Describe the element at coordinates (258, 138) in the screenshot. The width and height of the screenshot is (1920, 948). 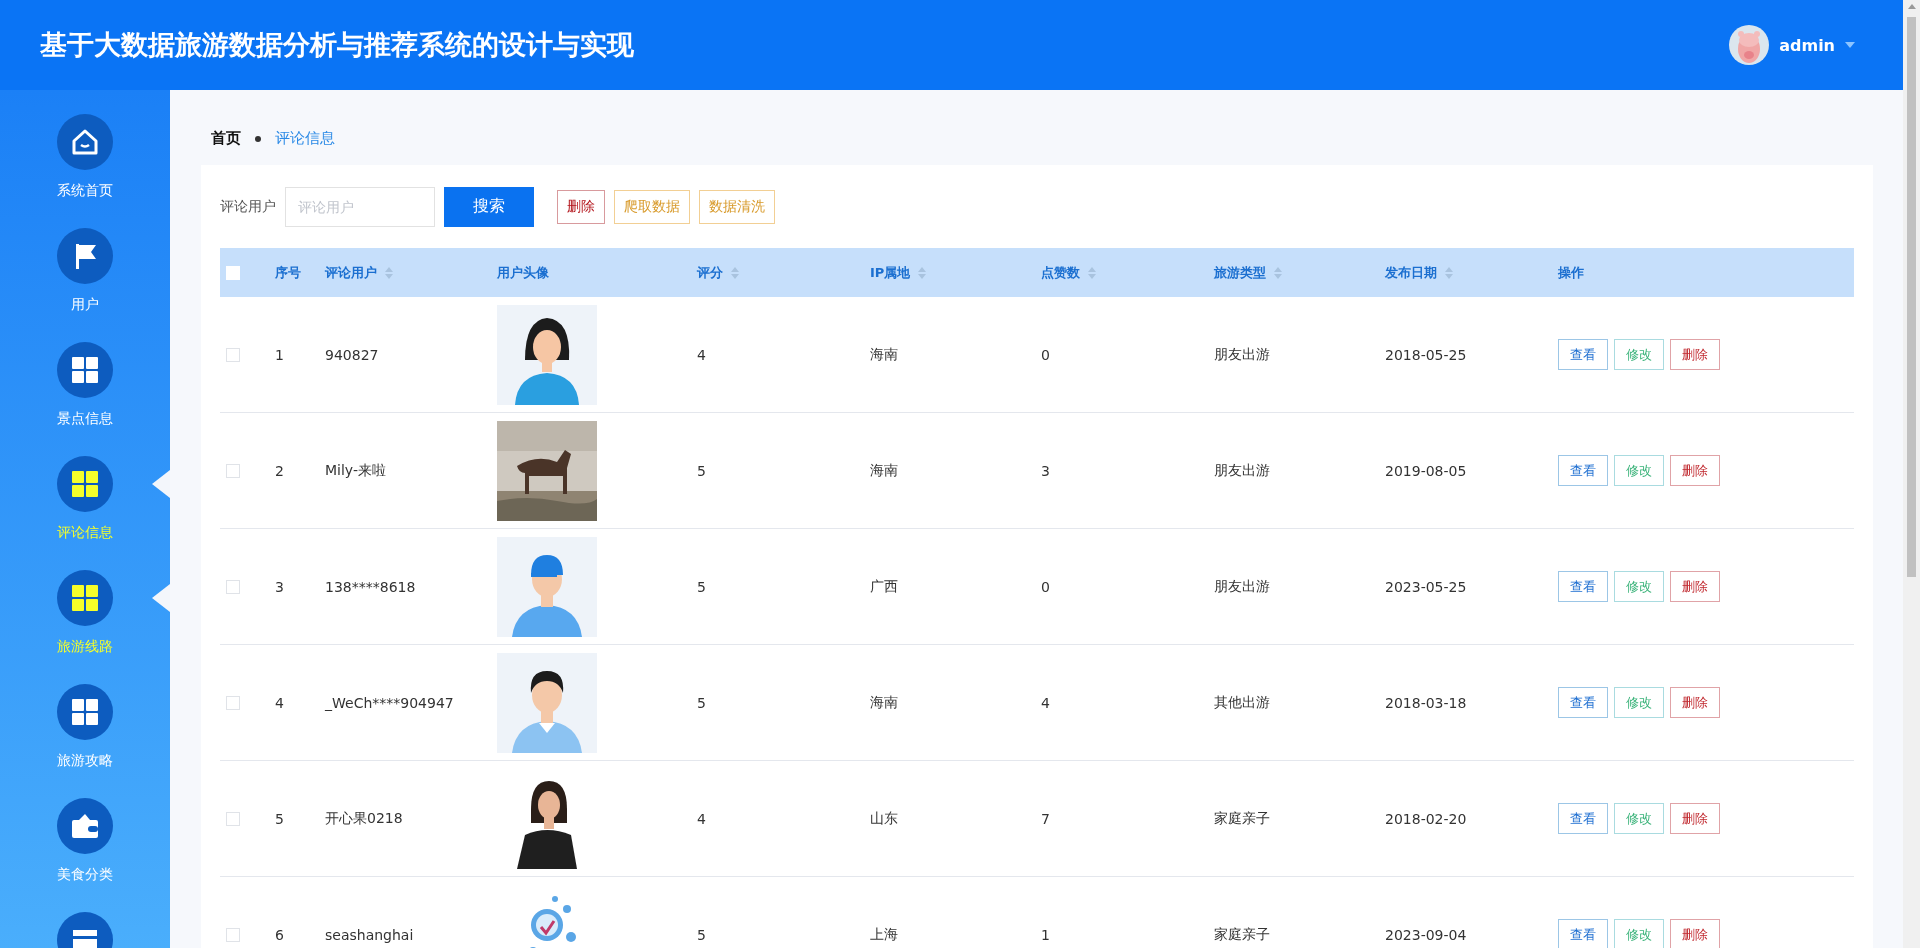
I see `separator-dot` at that location.